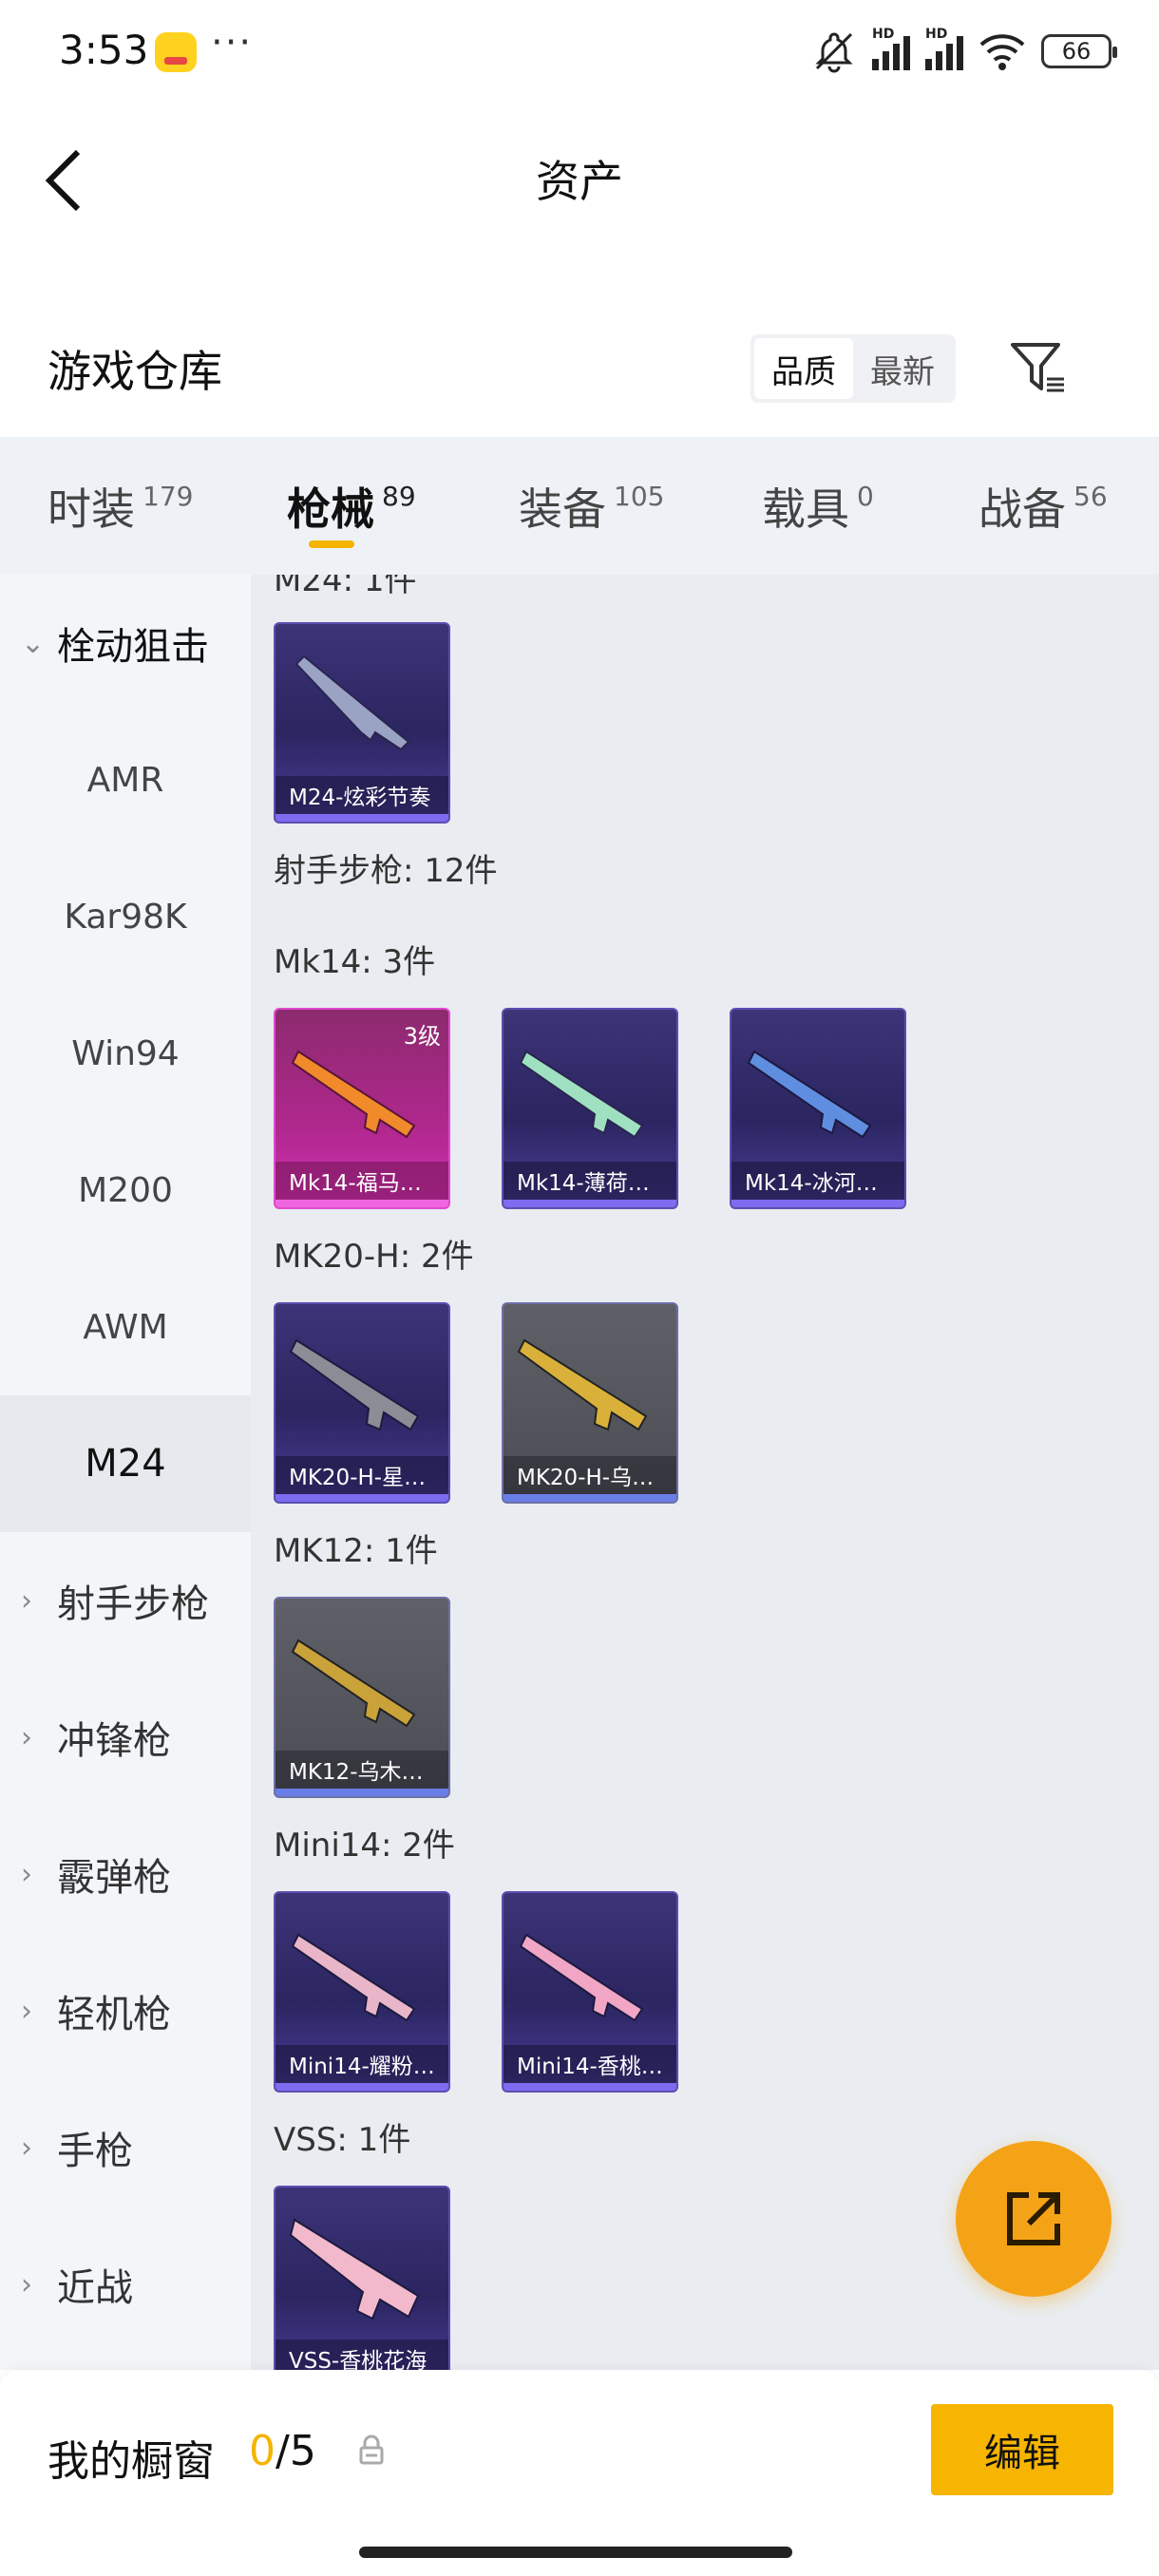 The image size is (1159, 2576). Describe the element at coordinates (803, 368) in the screenshot. I see `sort-by-quality-button: 品质` at that location.